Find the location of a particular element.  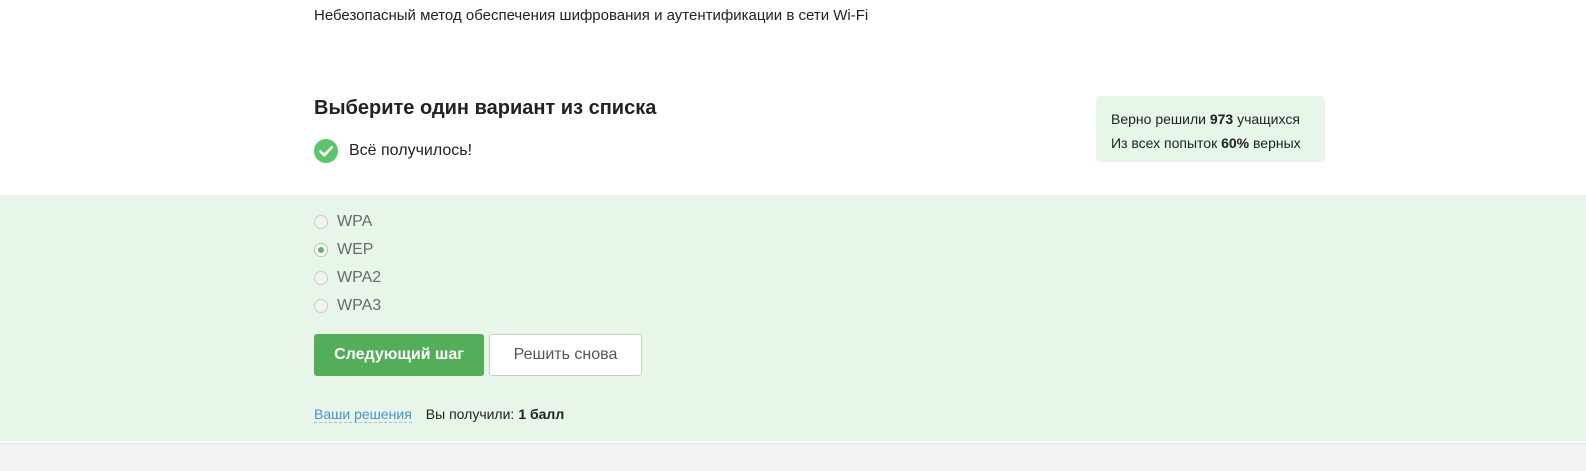

stats-solved-prefix: Верно решили is located at coordinates (1158, 119).